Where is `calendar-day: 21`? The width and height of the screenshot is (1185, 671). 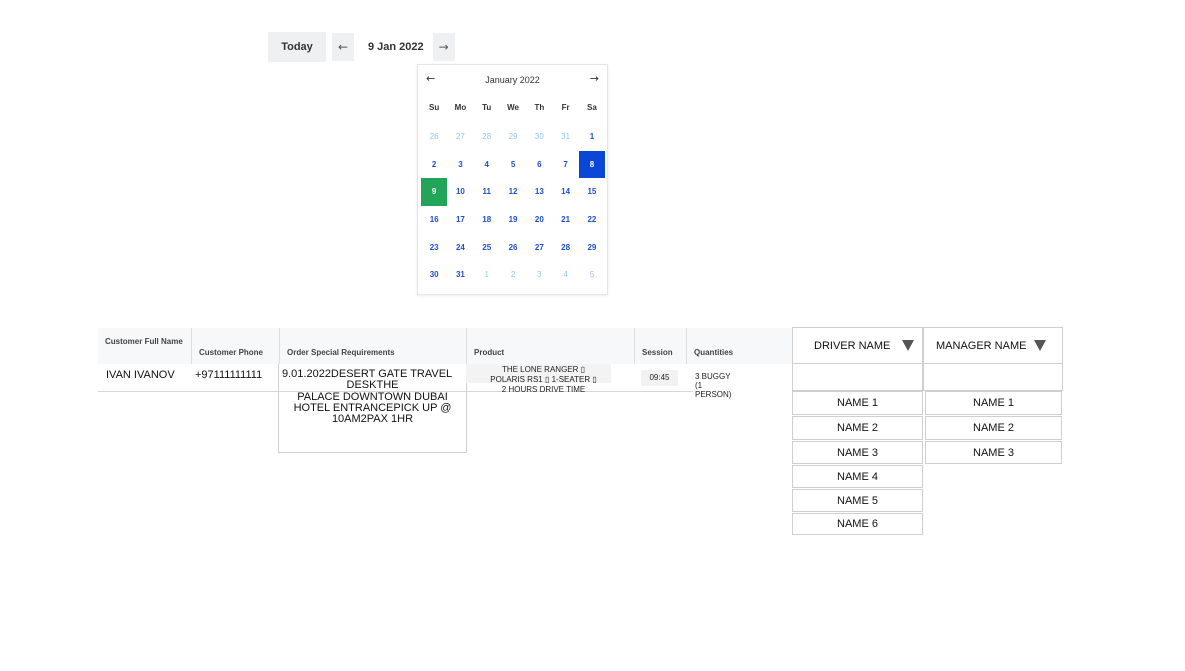
calendar-day: 21 is located at coordinates (565, 220).